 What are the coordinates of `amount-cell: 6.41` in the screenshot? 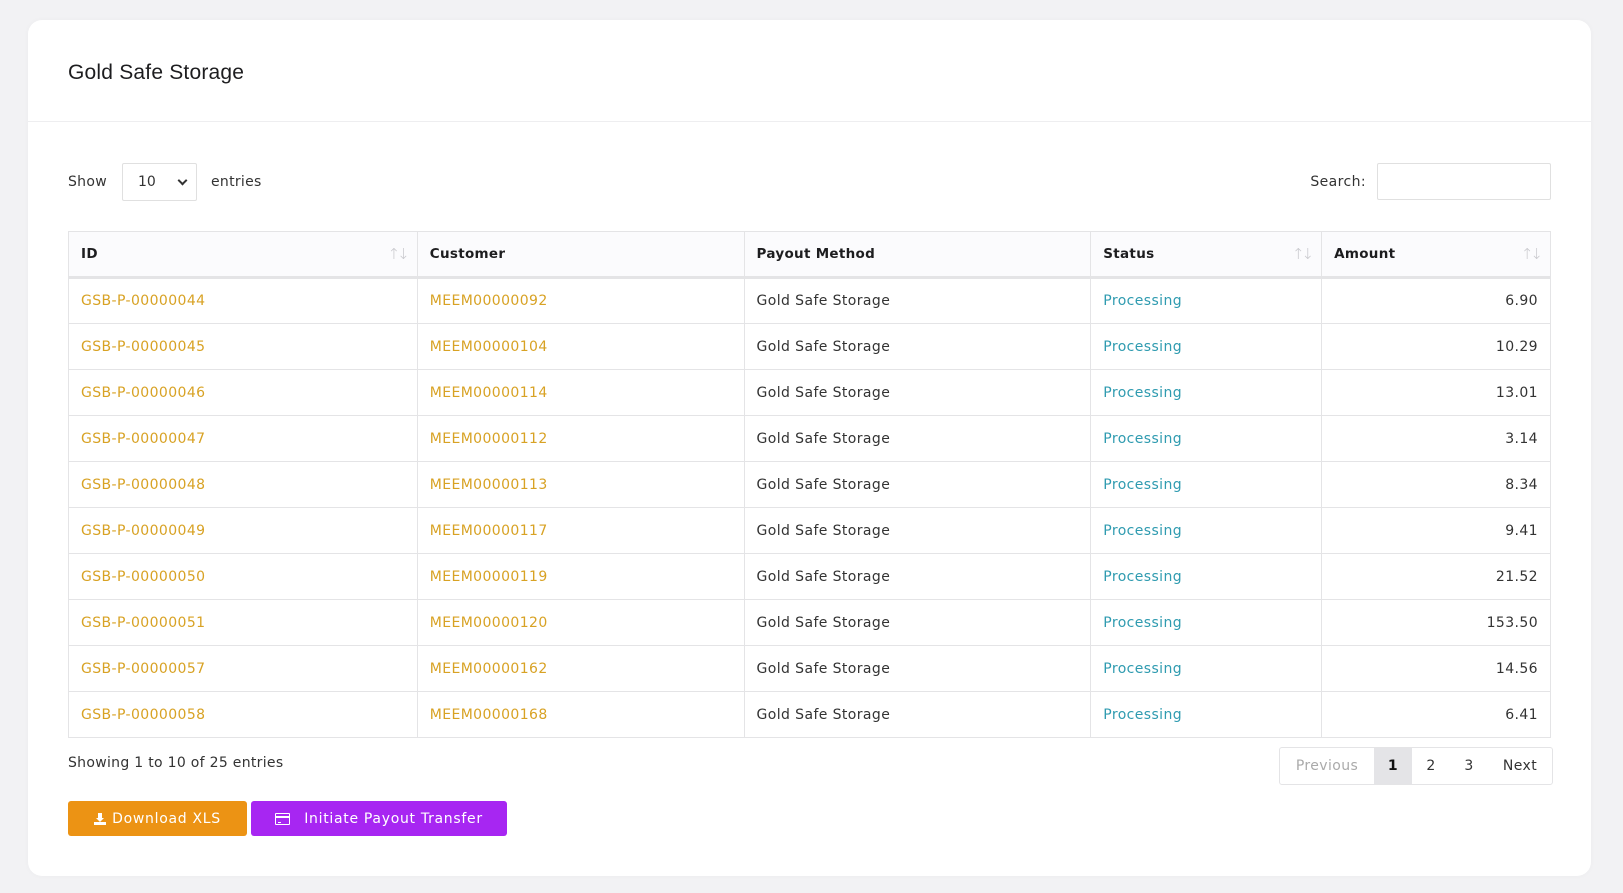 It's located at (1436, 714).